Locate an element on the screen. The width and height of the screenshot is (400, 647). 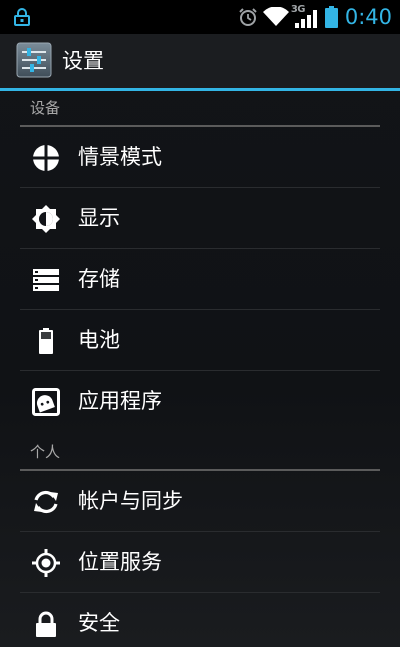
list-item-label: 电池 is located at coordinates (99, 340).